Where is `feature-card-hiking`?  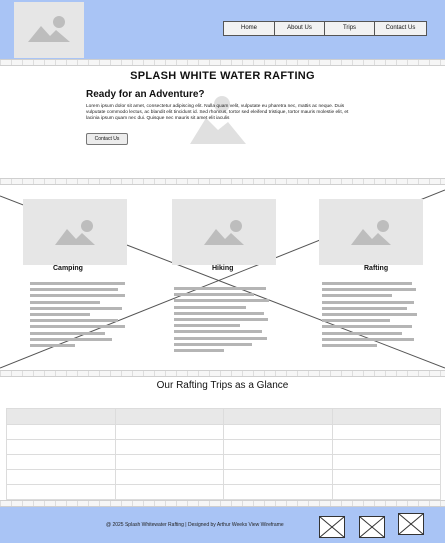
feature-card-hiking is located at coordinates (224, 232).